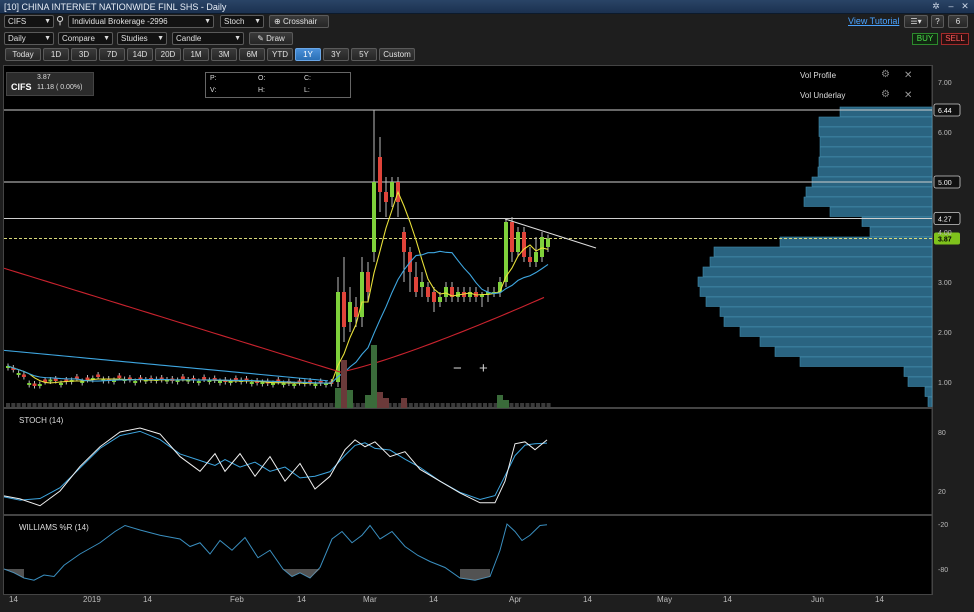 This screenshot has width=974, height=612. What do you see at coordinates (44, 77) in the screenshot?
I see `quote-last: 3.87` at bounding box center [44, 77].